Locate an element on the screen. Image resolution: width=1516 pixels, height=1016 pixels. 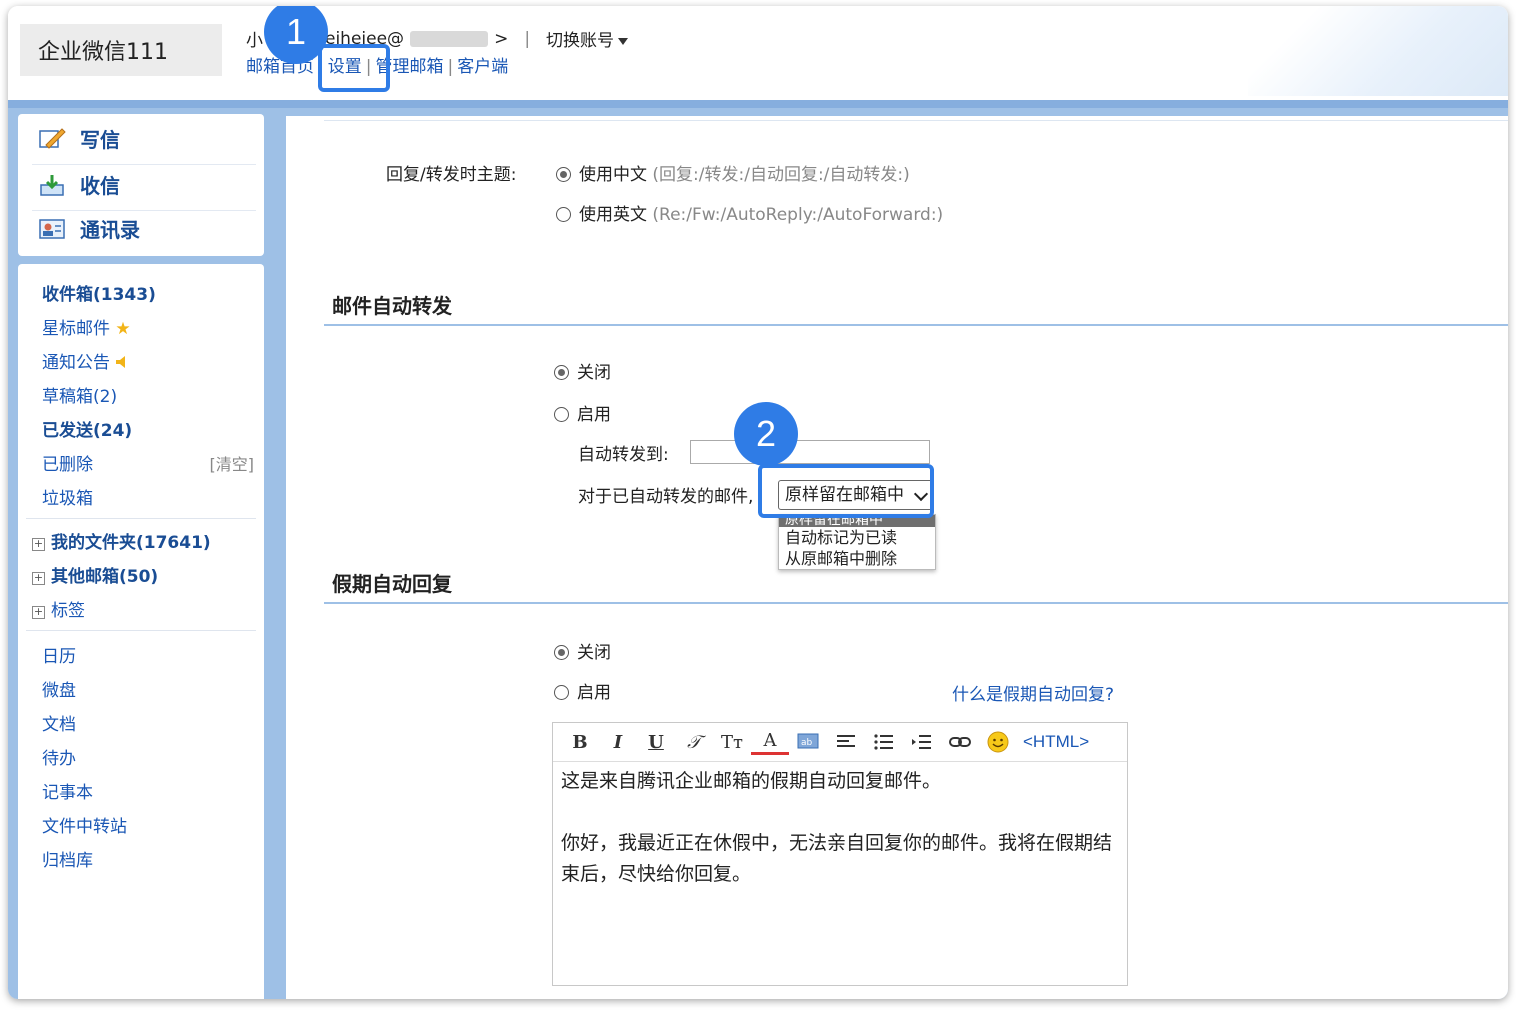
folder-other-mailboxes: + 其他邮箱(50) is located at coordinates (95, 574).